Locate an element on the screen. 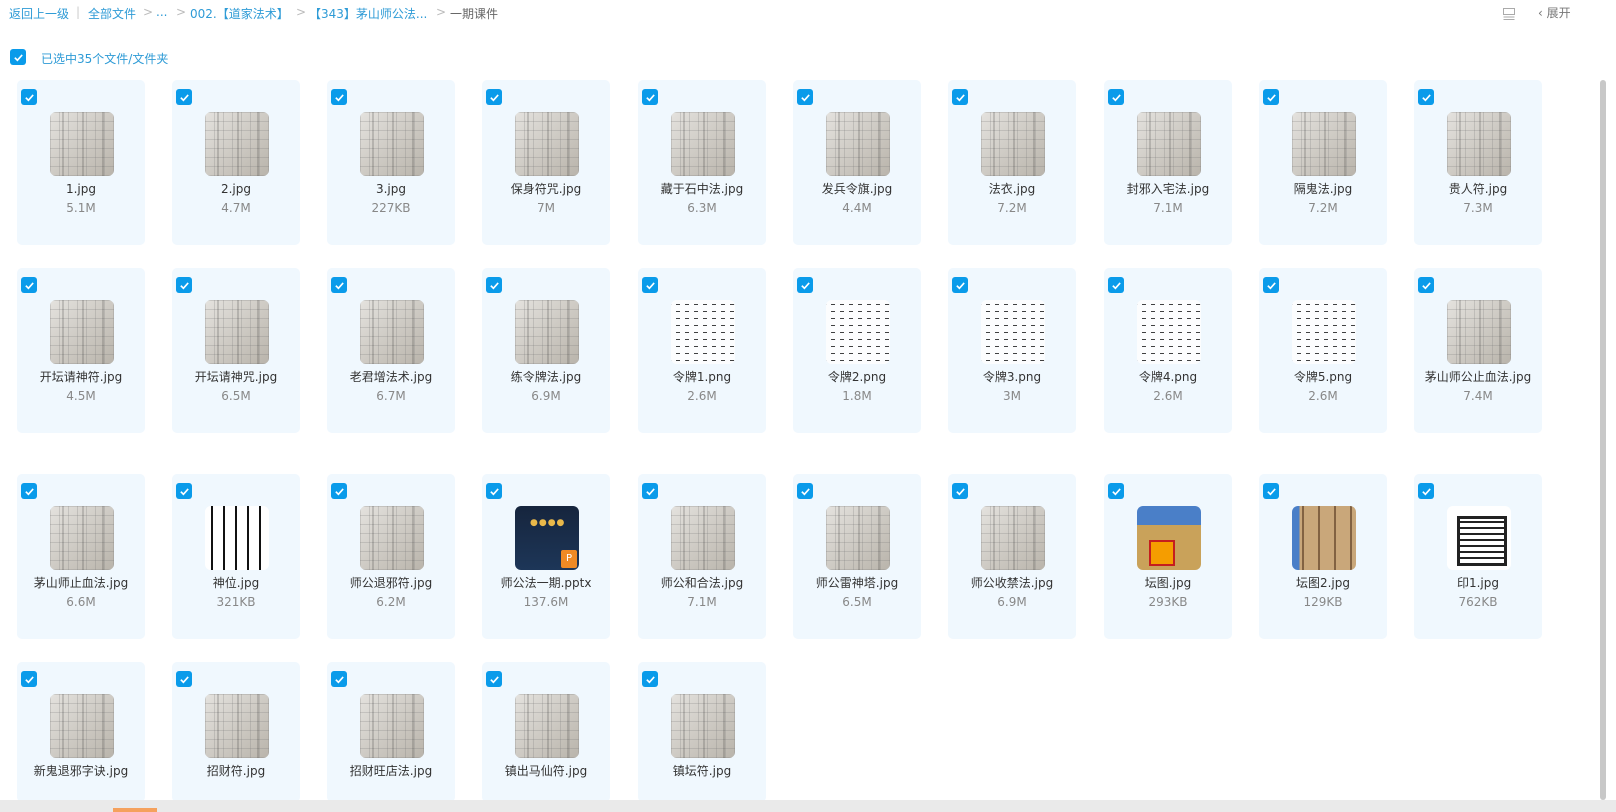 Image resolution: width=1616 pixels, height=812 pixels. file-card: 老君增法术.jpg 6.7M is located at coordinates (391, 350).